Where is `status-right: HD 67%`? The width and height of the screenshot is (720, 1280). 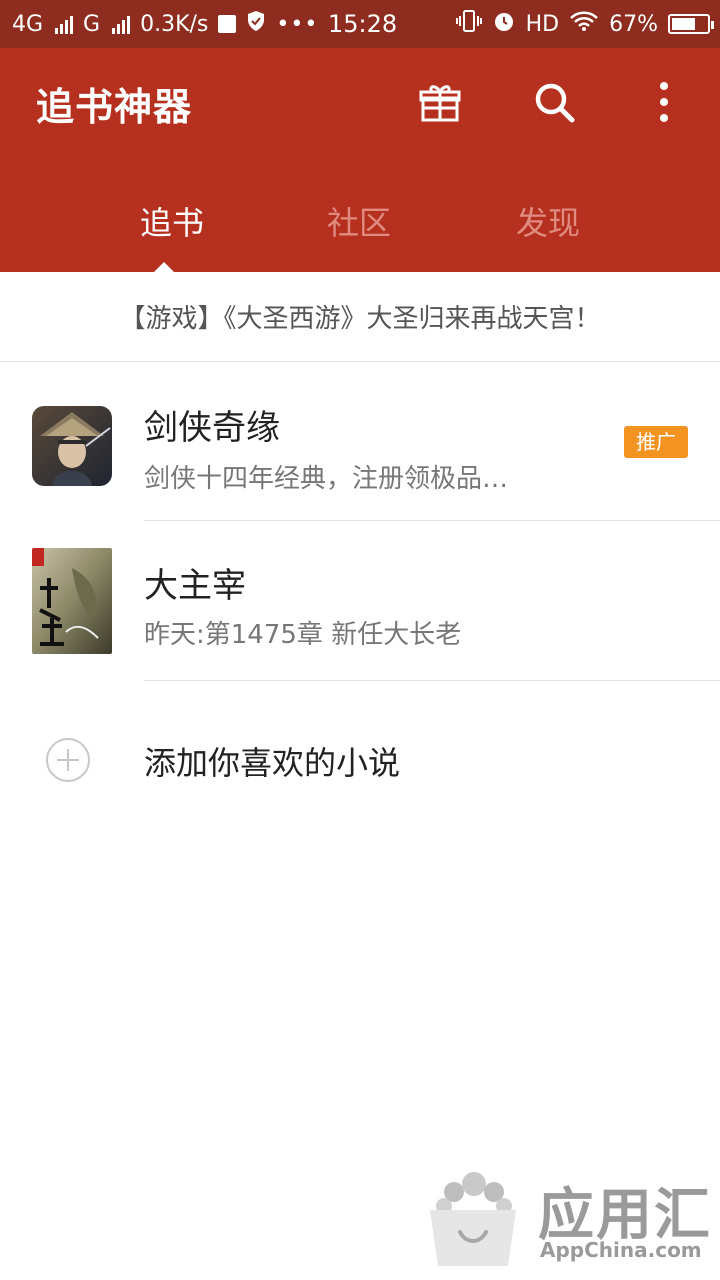 status-right: HD 67% is located at coordinates (584, 24).